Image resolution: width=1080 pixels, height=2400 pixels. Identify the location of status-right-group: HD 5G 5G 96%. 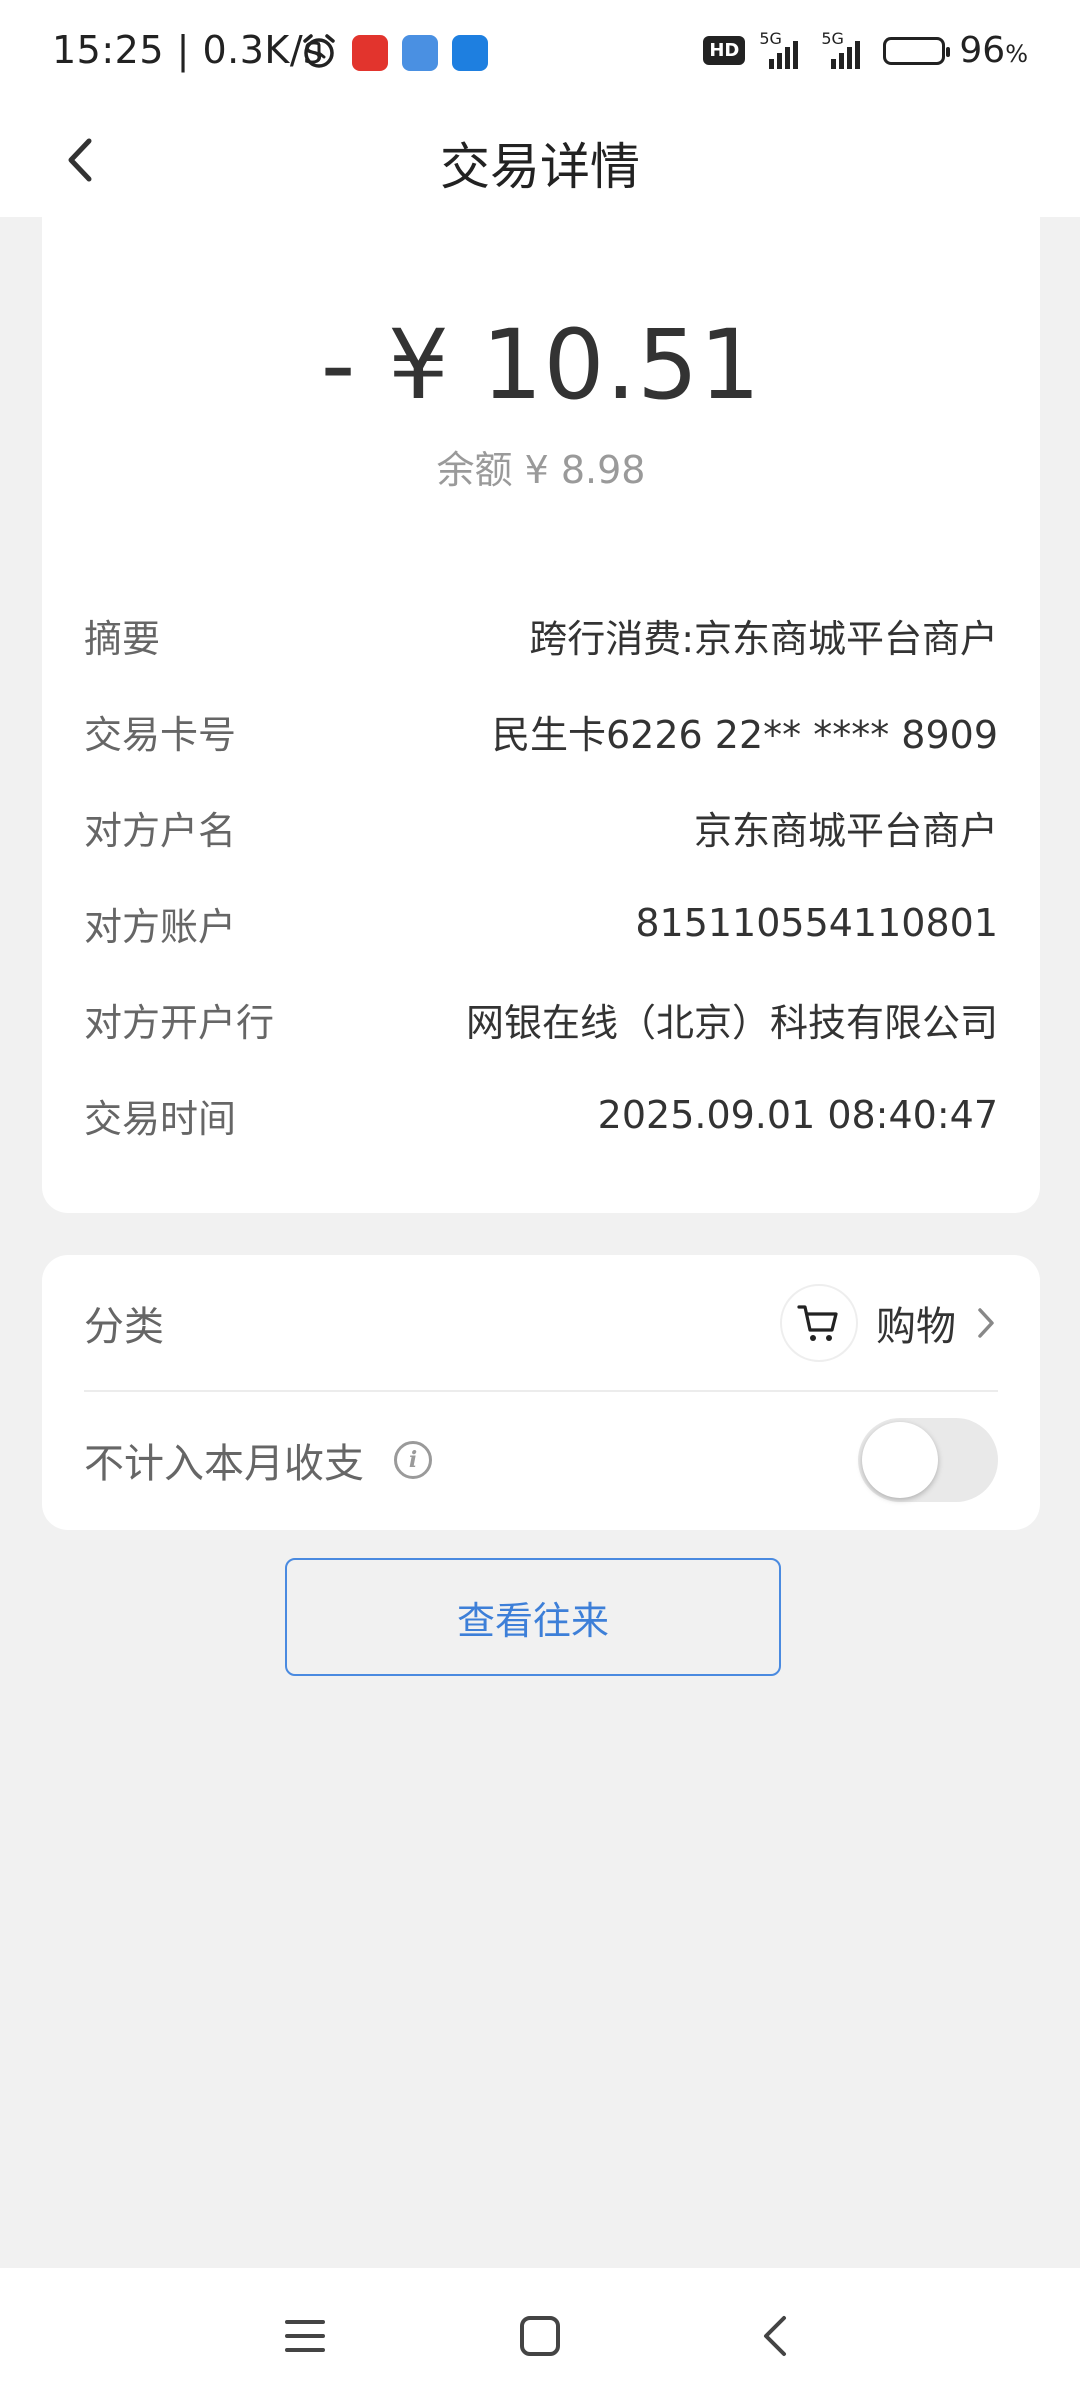
(865, 50).